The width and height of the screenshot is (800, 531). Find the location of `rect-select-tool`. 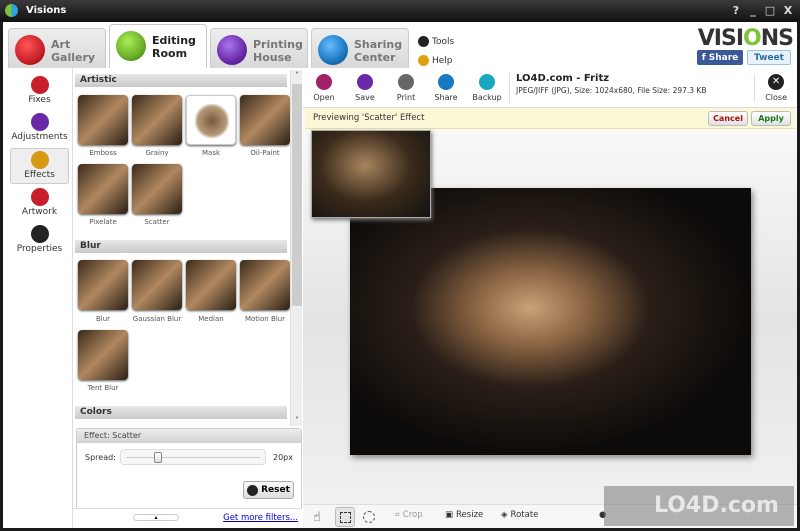

rect-select-tool is located at coordinates (345, 517).